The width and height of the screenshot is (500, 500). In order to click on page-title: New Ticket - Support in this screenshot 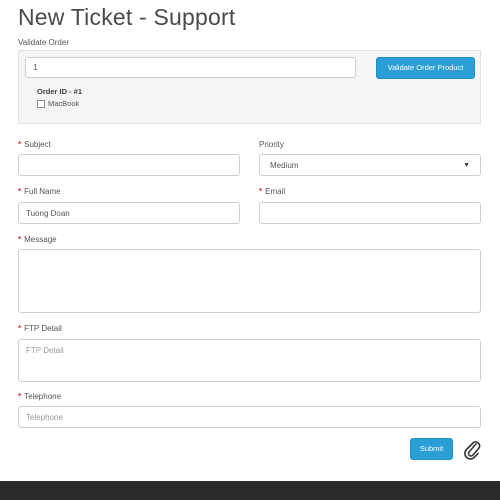, I will do `click(127, 17)`.